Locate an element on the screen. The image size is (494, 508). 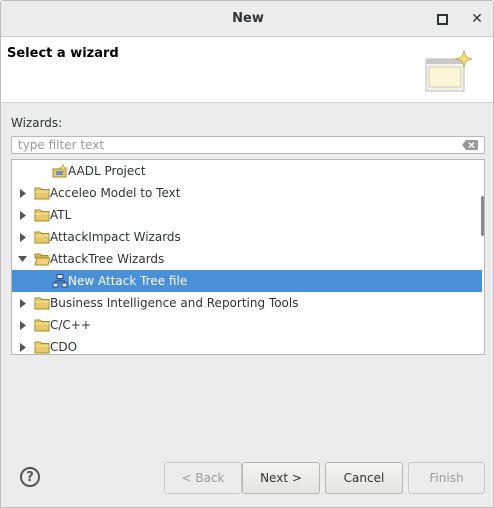
wizard-header: Select a wizard is located at coordinates (247, 70).